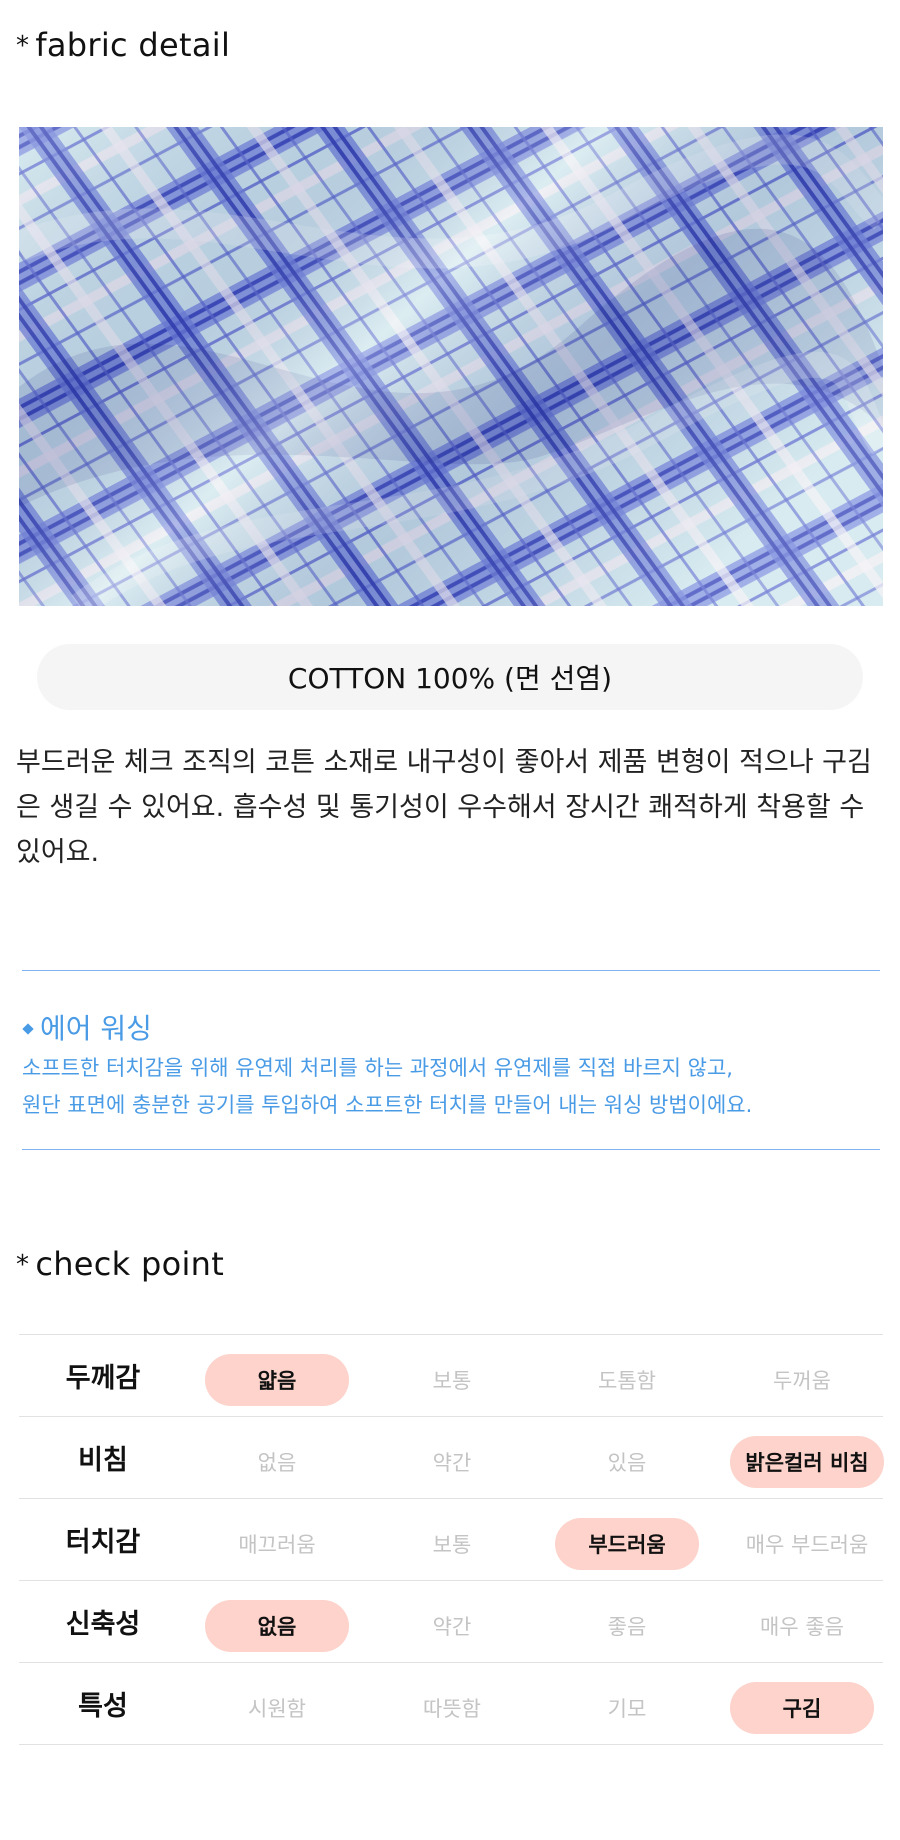 Image resolution: width=900 pixels, height=1840 pixels. I want to click on air-washing-title: 에어 워싱, so click(87, 1027).